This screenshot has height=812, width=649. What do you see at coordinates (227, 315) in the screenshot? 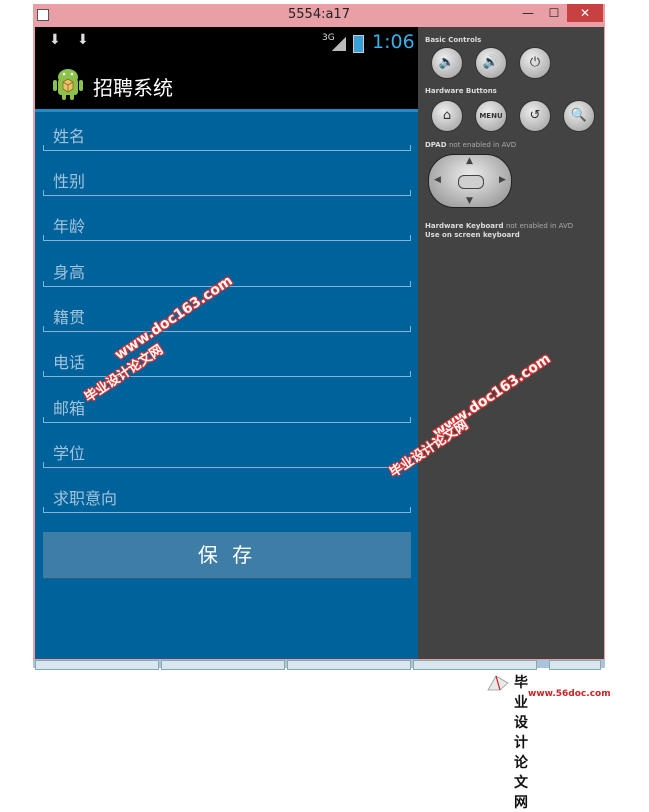
I see `hometown-field: 籍贯` at bounding box center [227, 315].